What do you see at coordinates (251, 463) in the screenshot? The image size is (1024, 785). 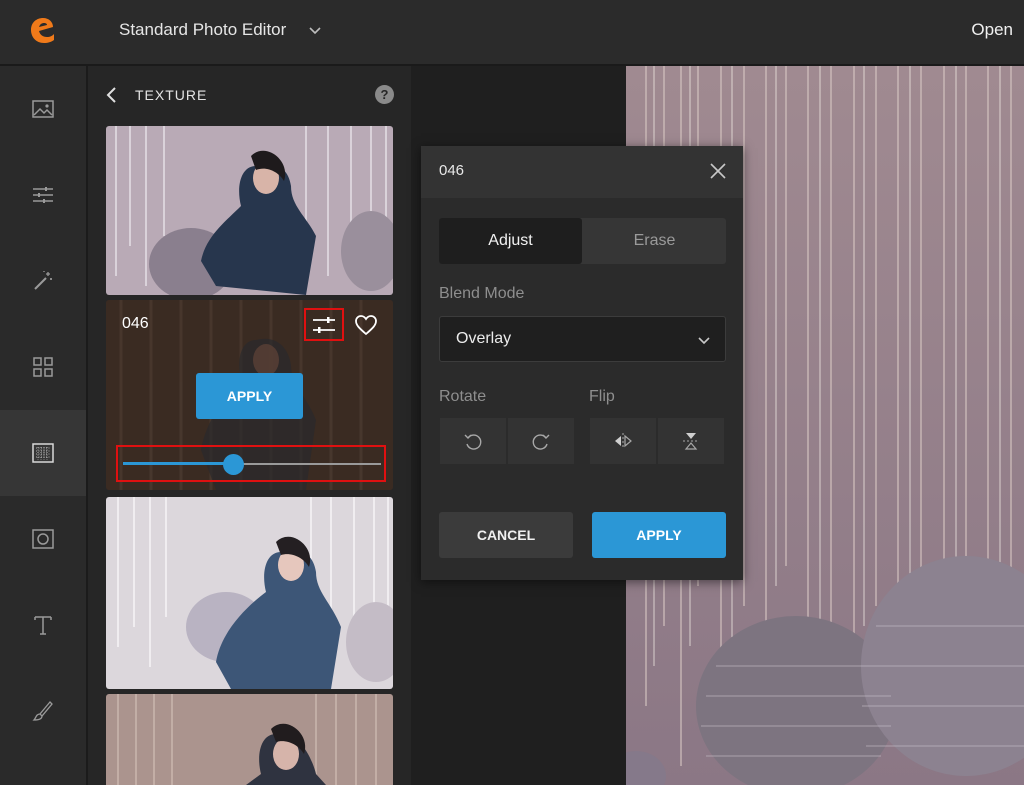 I see `opacity-slider` at bounding box center [251, 463].